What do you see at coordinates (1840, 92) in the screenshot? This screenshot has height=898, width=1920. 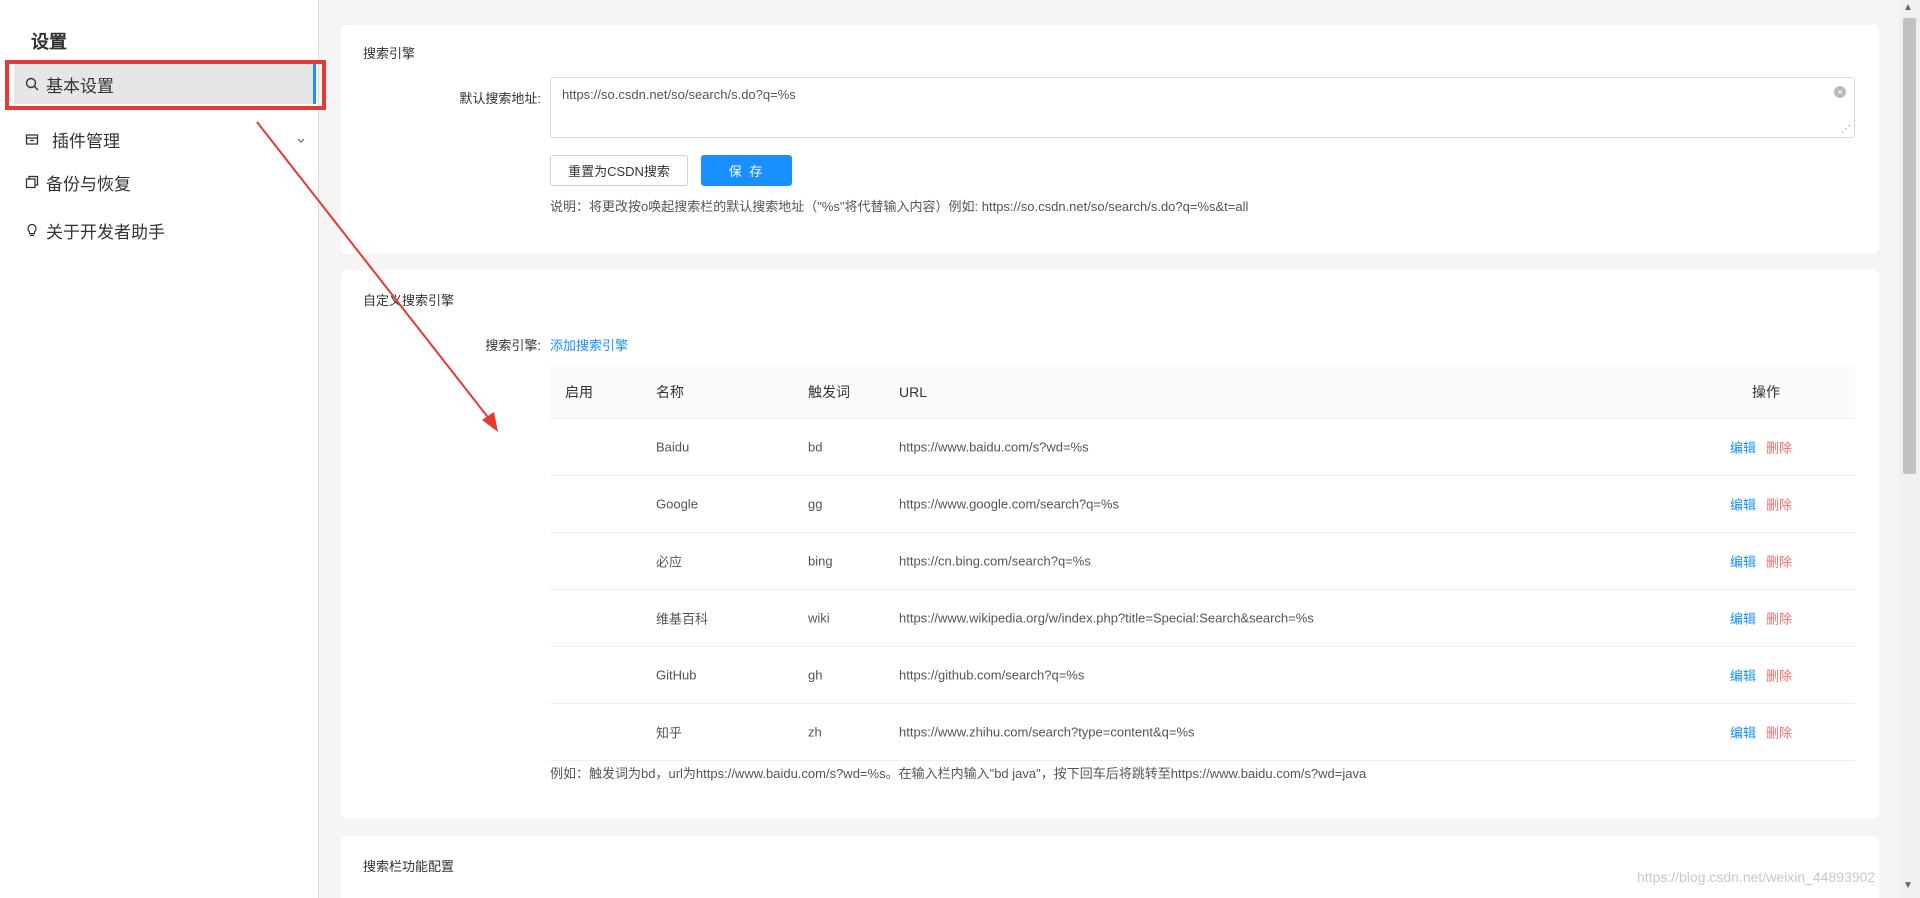 I see `clear-icon: ×` at bounding box center [1840, 92].